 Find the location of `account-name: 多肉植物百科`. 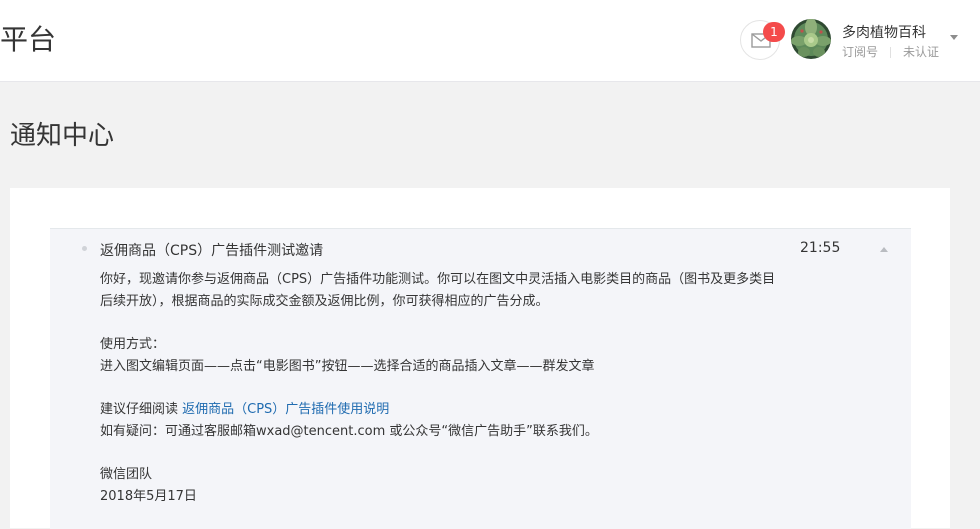

account-name: 多肉植物百科 is located at coordinates (884, 33).